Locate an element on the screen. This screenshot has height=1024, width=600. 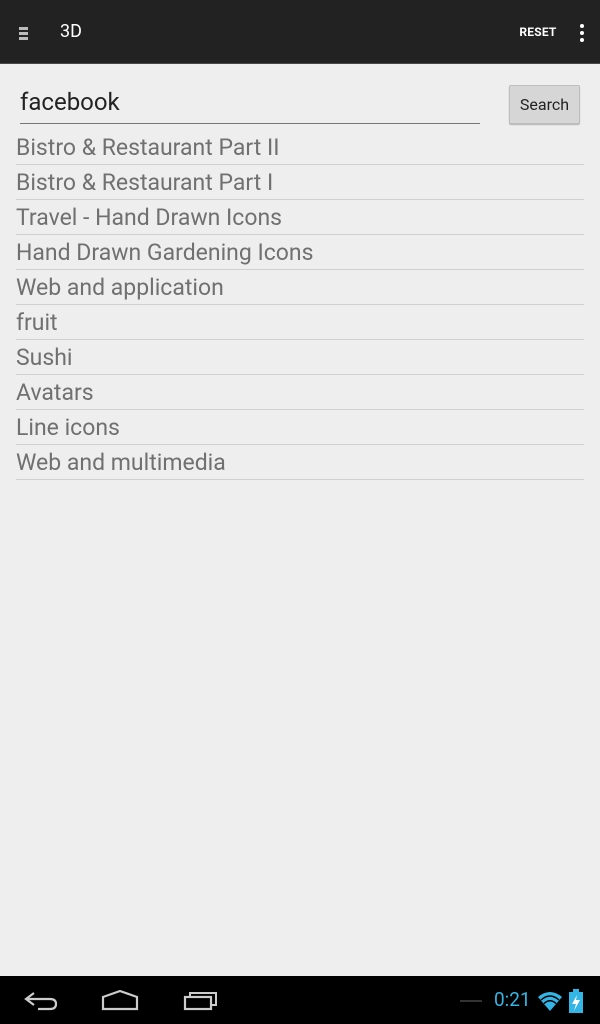
wifi-icon is located at coordinates (550, 1001).